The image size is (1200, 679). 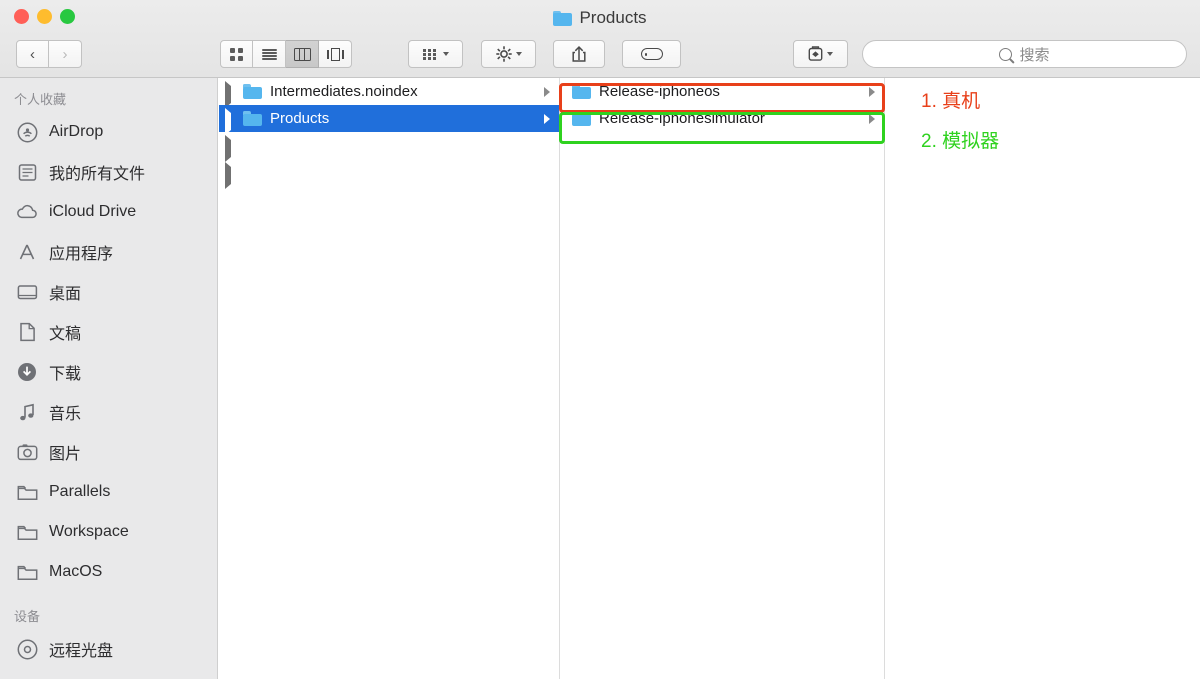 I want to click on sidebar-item-pictures: 图片, so click(x=108, y=452).